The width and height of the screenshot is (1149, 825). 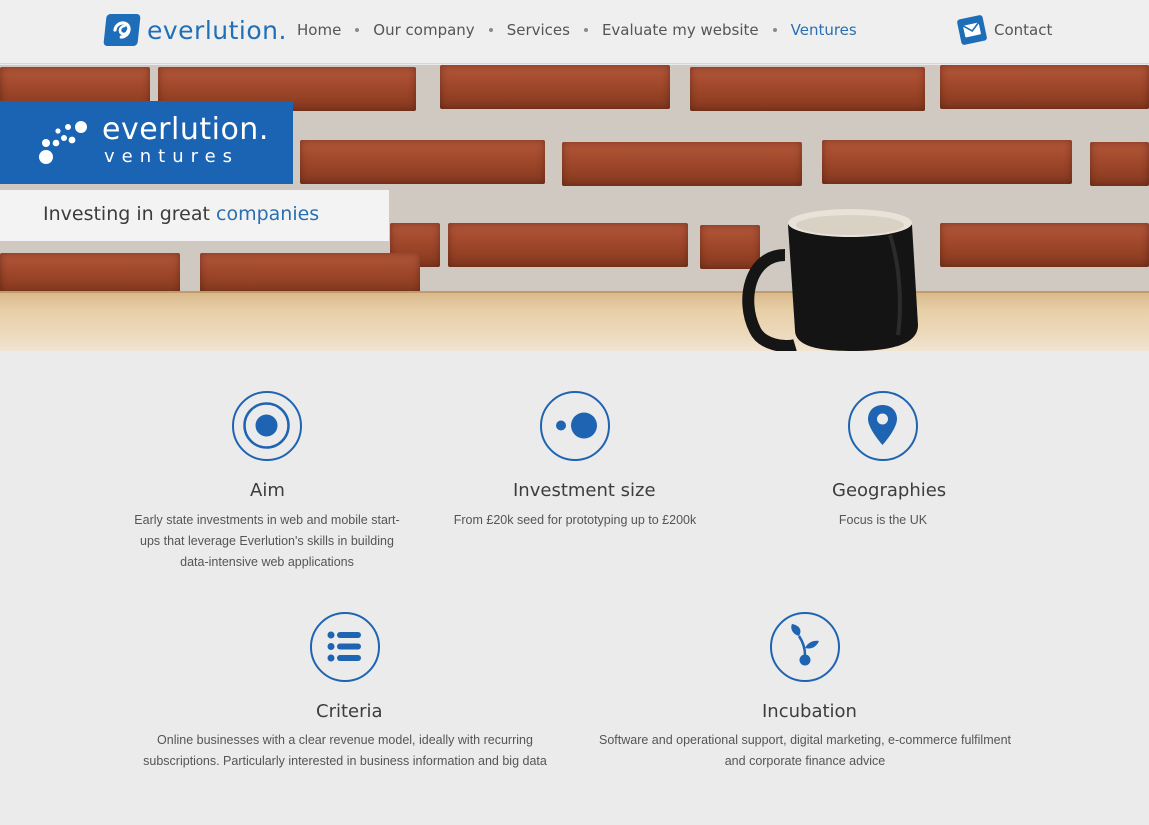 What do you see at coordinates (809, 711) in the screenshot?
I see `feature-title-incubation: Incubation` at bounding box center [809, 711].